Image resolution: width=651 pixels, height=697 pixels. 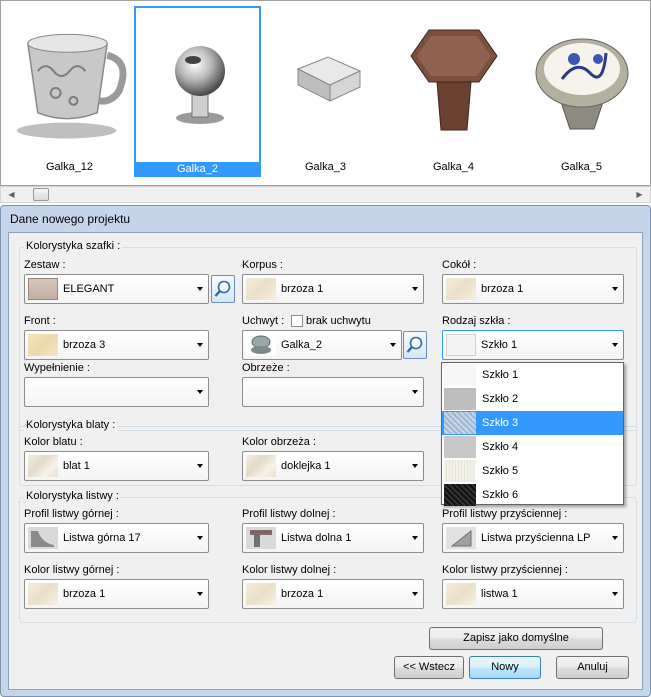 I want to click on glass-option: Szkło 5, so click(x=532, y=471).